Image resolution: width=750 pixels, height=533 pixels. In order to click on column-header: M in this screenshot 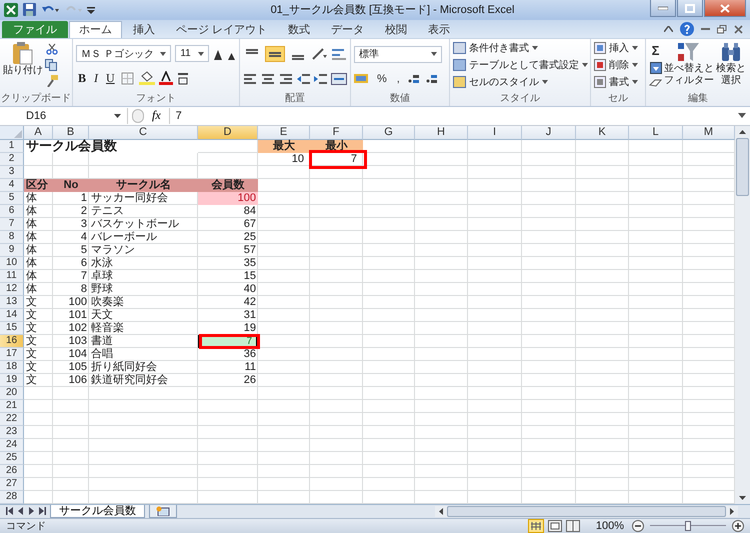, I will do `click(709, 133)`.